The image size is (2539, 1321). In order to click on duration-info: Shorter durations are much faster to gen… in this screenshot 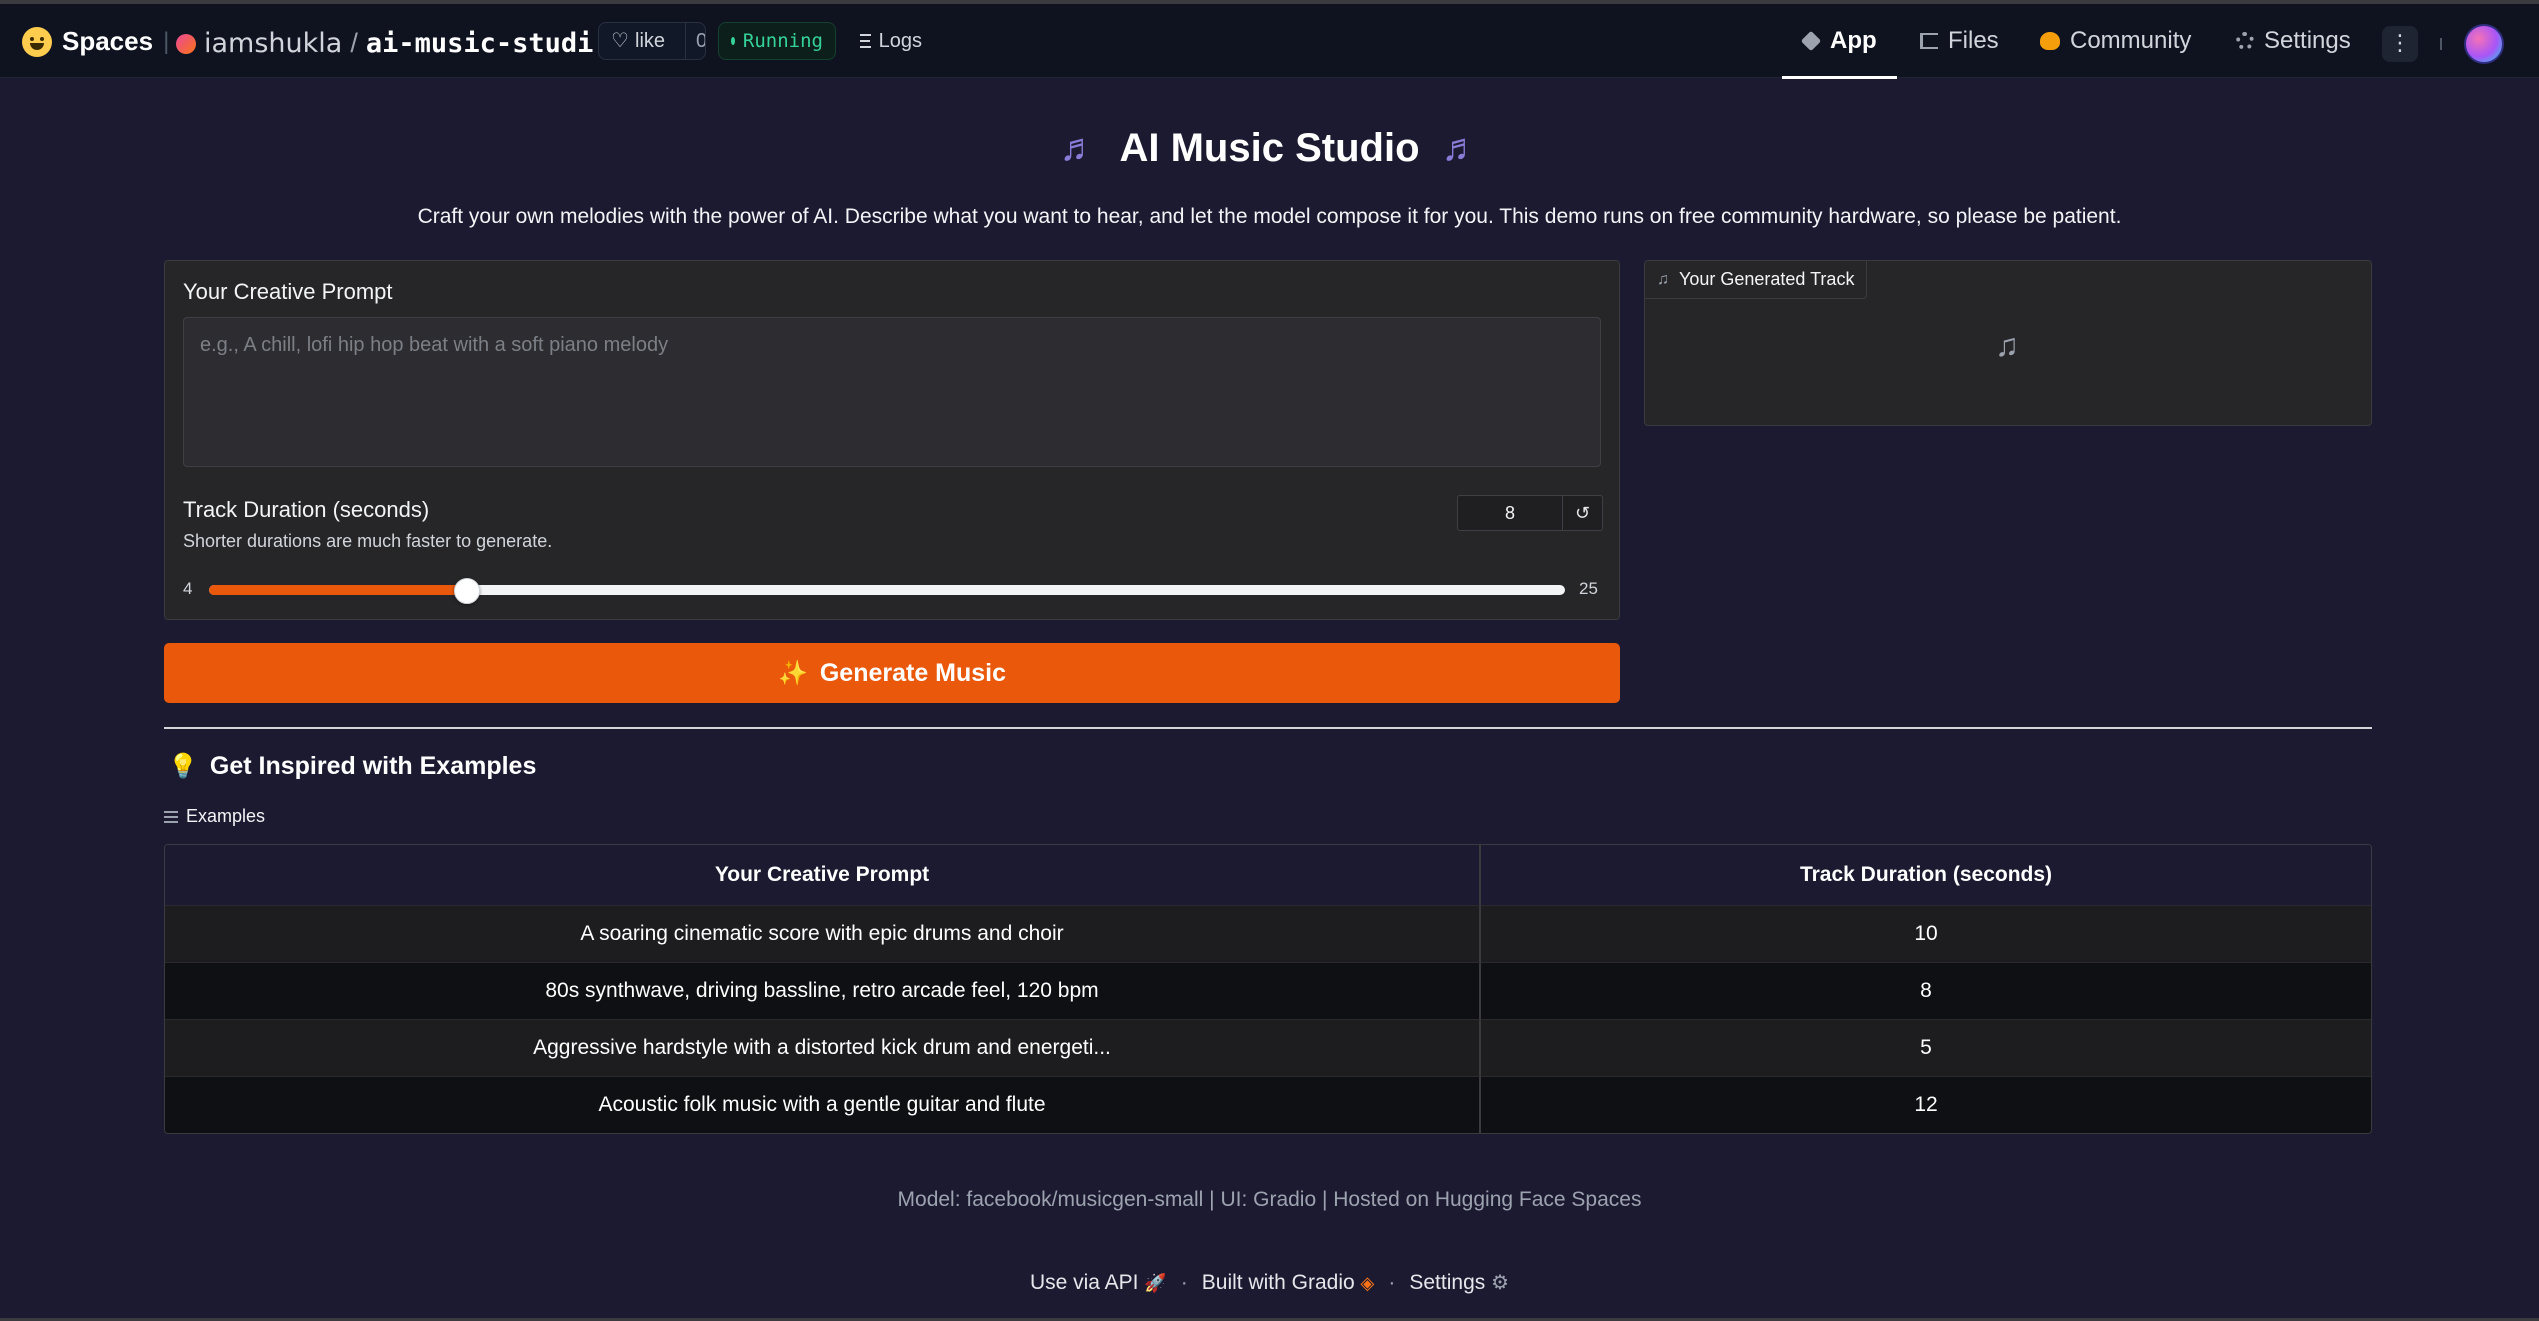, I will do `click(368, 541)`.